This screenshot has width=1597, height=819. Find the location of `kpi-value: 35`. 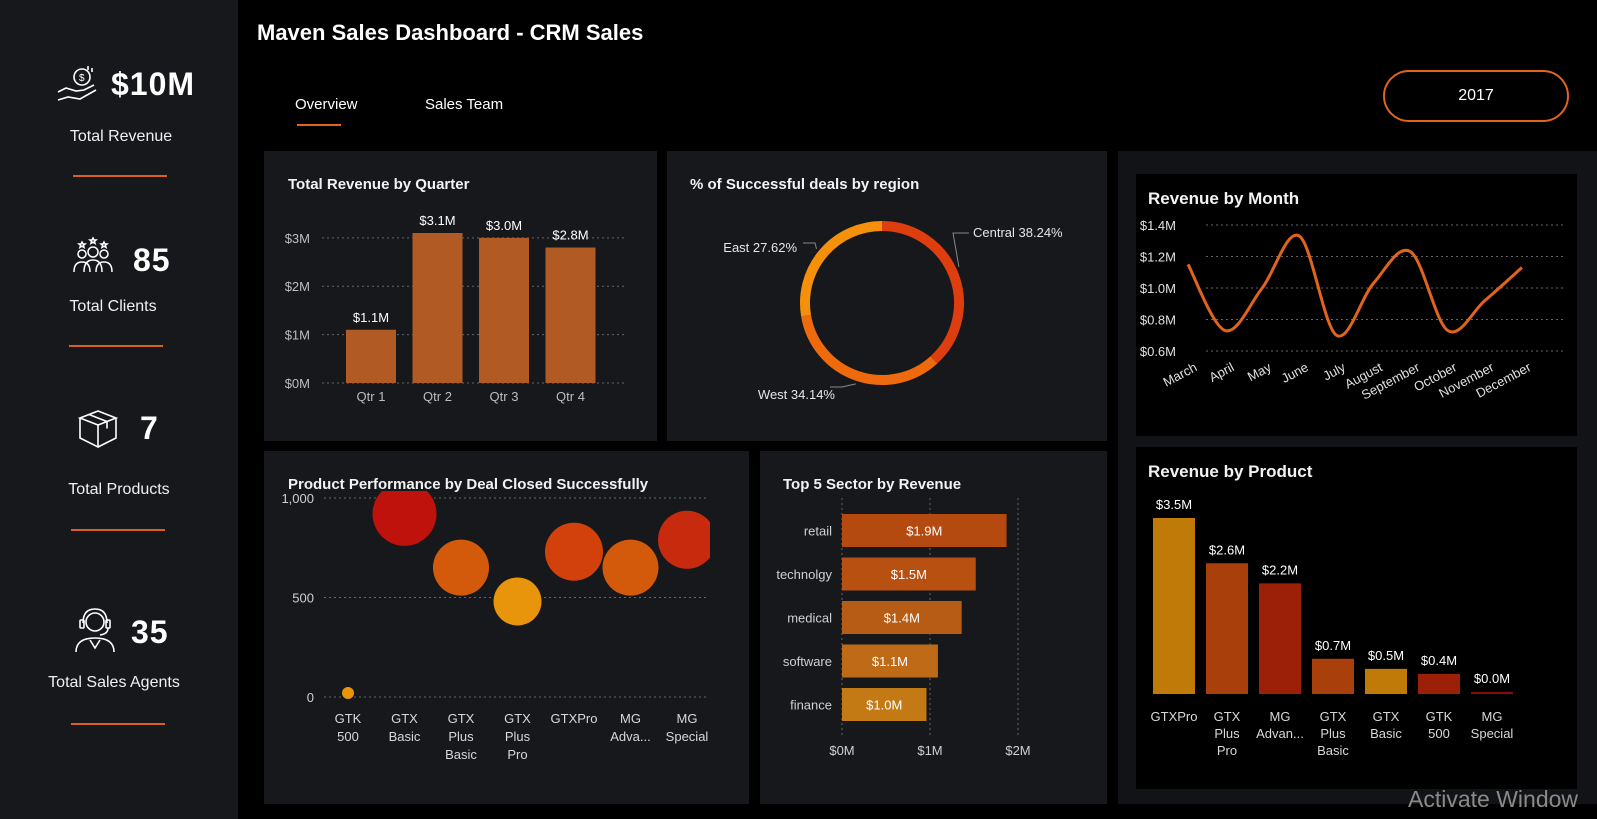

kpi-value: 35 is located at coordinates (150, 632).